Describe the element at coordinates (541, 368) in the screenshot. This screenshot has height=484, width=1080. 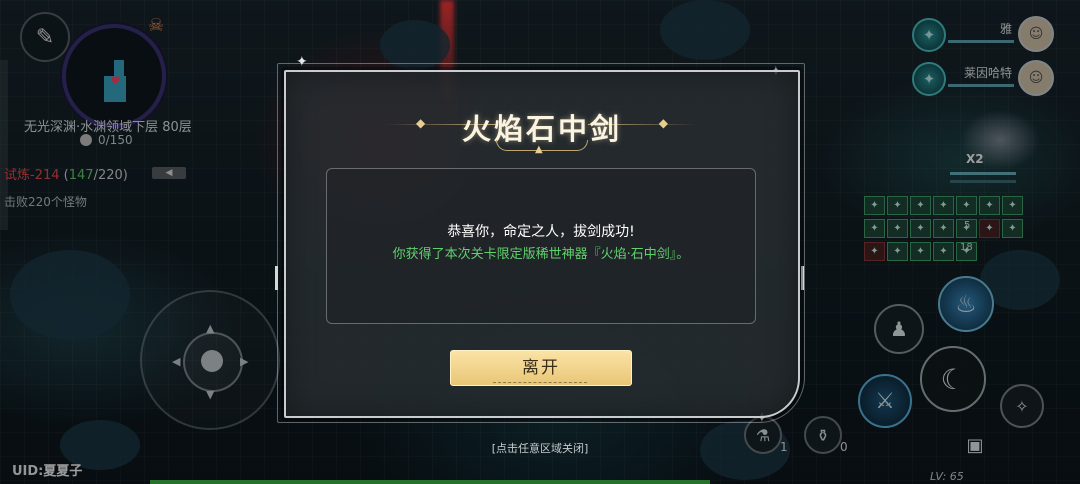
I see `leave-button: 离开` at that location.